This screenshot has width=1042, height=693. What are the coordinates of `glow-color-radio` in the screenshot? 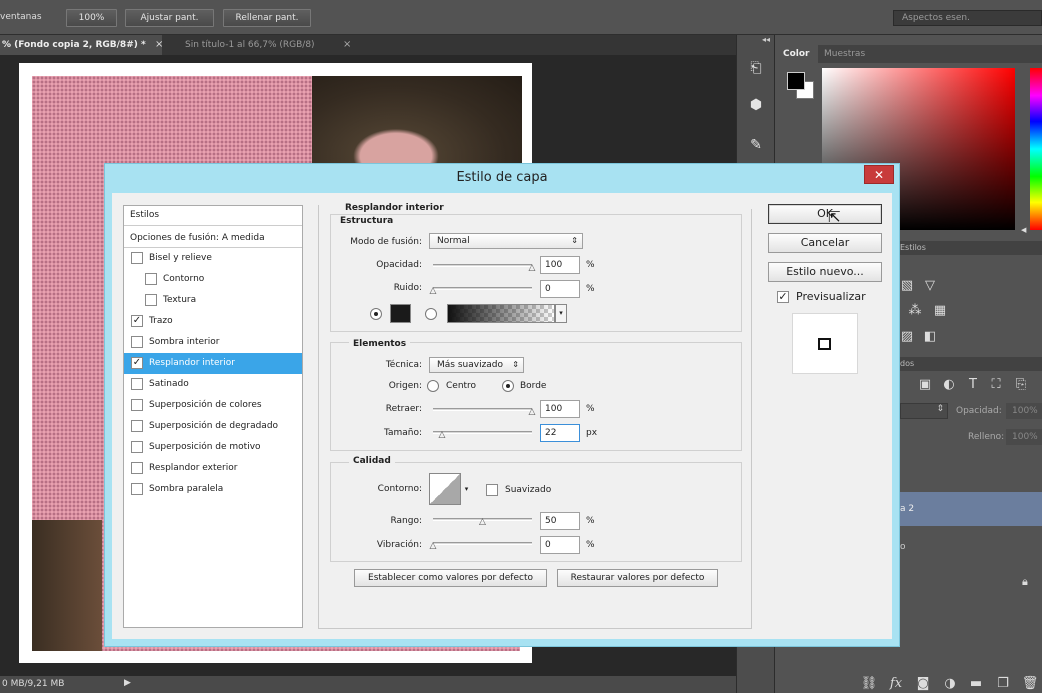 It's located at (376, 314).